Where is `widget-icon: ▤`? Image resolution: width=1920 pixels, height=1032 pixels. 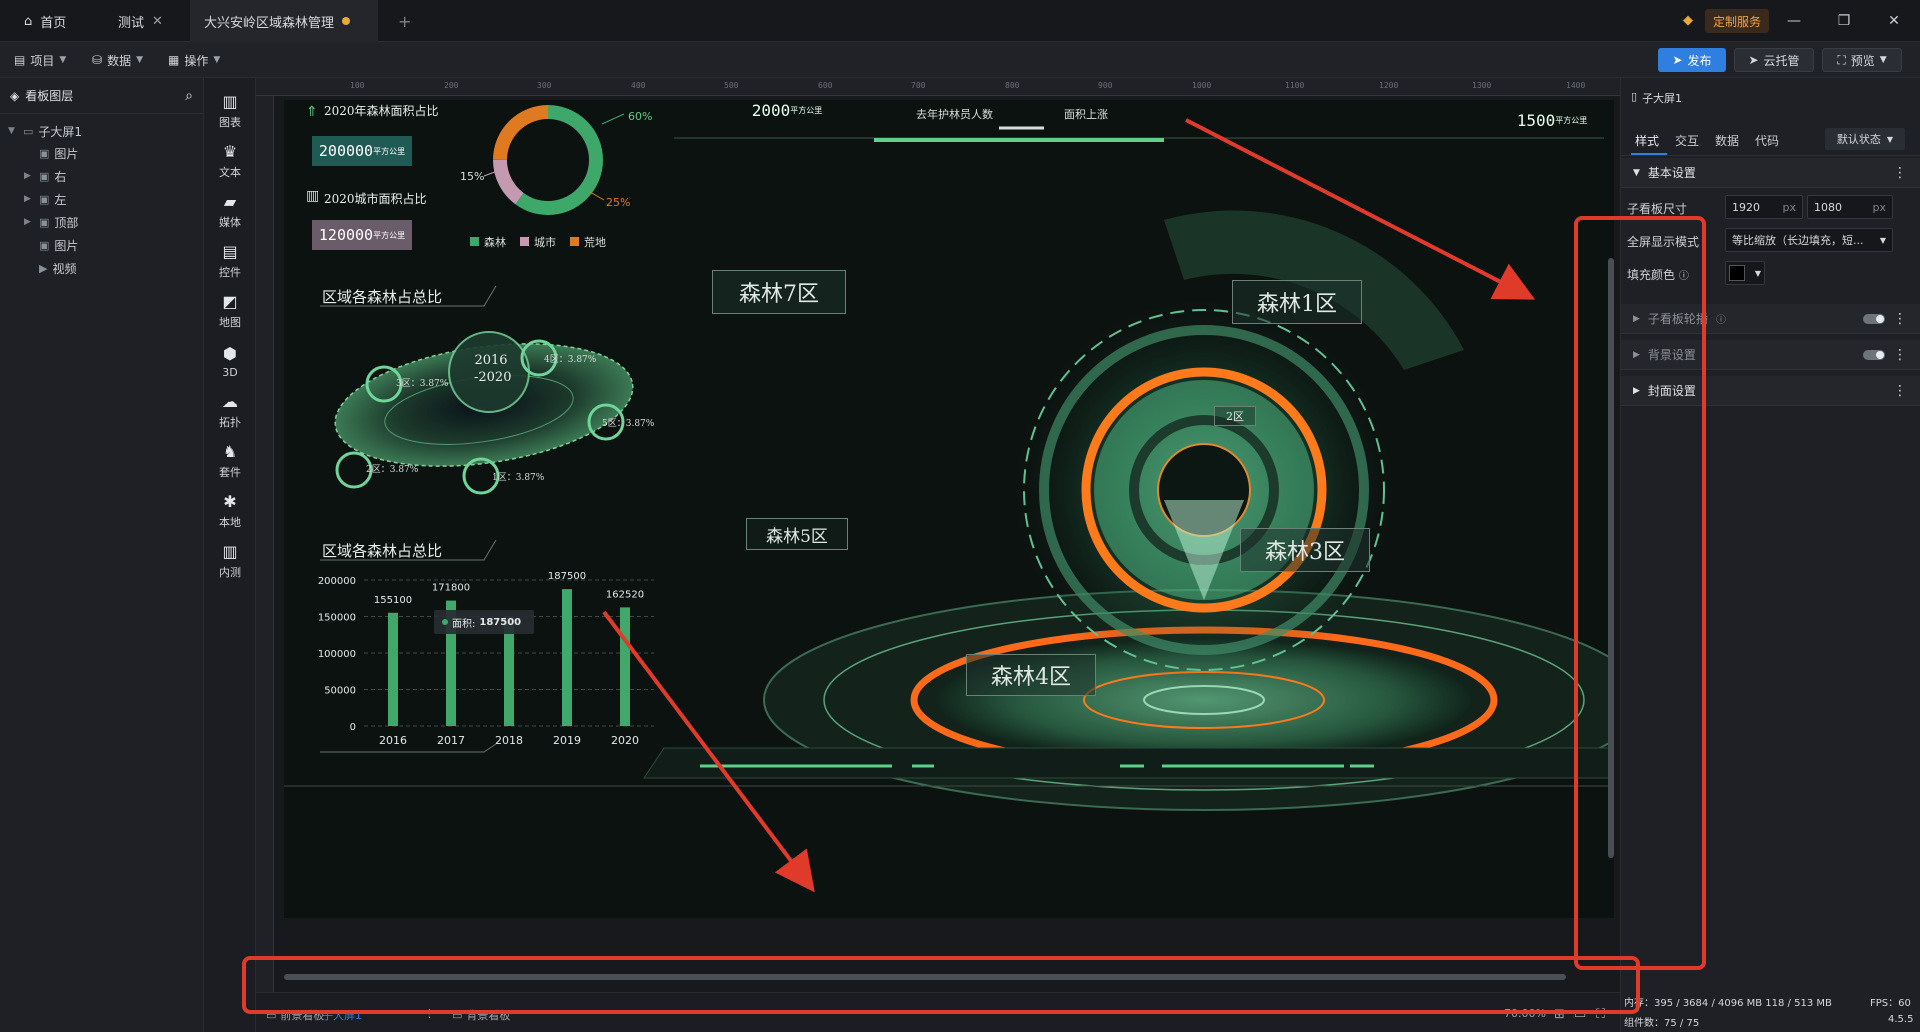 widget-icon: ▤ is located at coordinates (230, 251).